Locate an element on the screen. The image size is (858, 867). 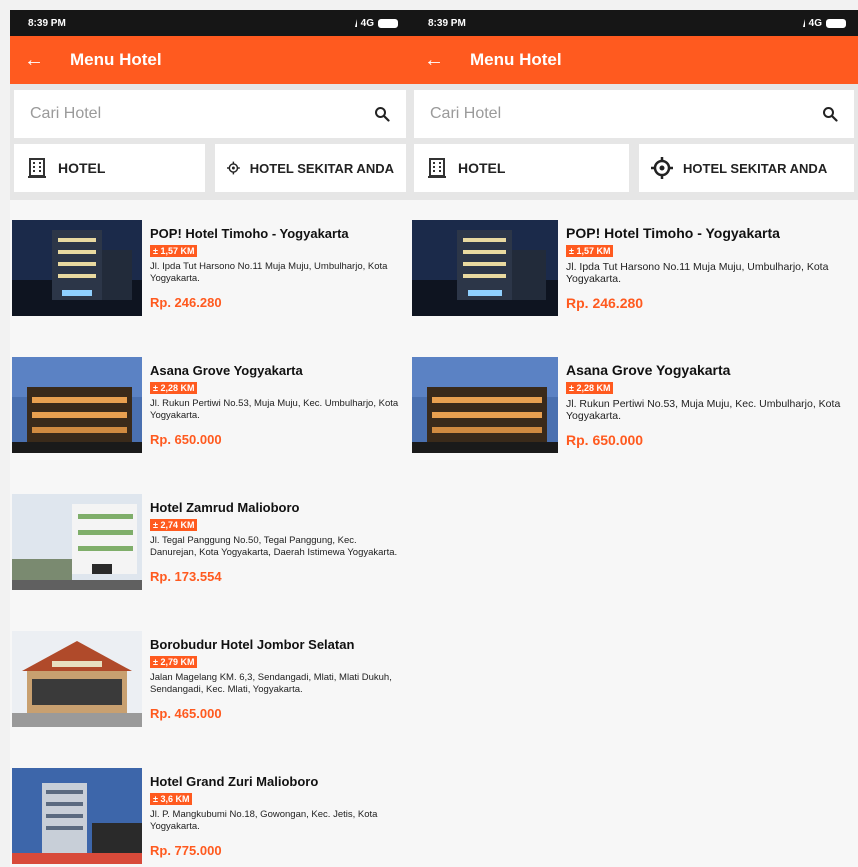
hotel-name: Hotel Grand Zuri Malioboro is located at coordinates (234, 781).